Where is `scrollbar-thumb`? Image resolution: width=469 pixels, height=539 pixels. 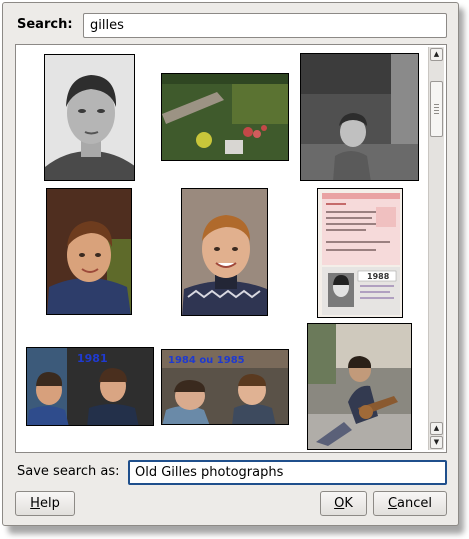
scrollbar-thumb is located at coordinates (436, 109).